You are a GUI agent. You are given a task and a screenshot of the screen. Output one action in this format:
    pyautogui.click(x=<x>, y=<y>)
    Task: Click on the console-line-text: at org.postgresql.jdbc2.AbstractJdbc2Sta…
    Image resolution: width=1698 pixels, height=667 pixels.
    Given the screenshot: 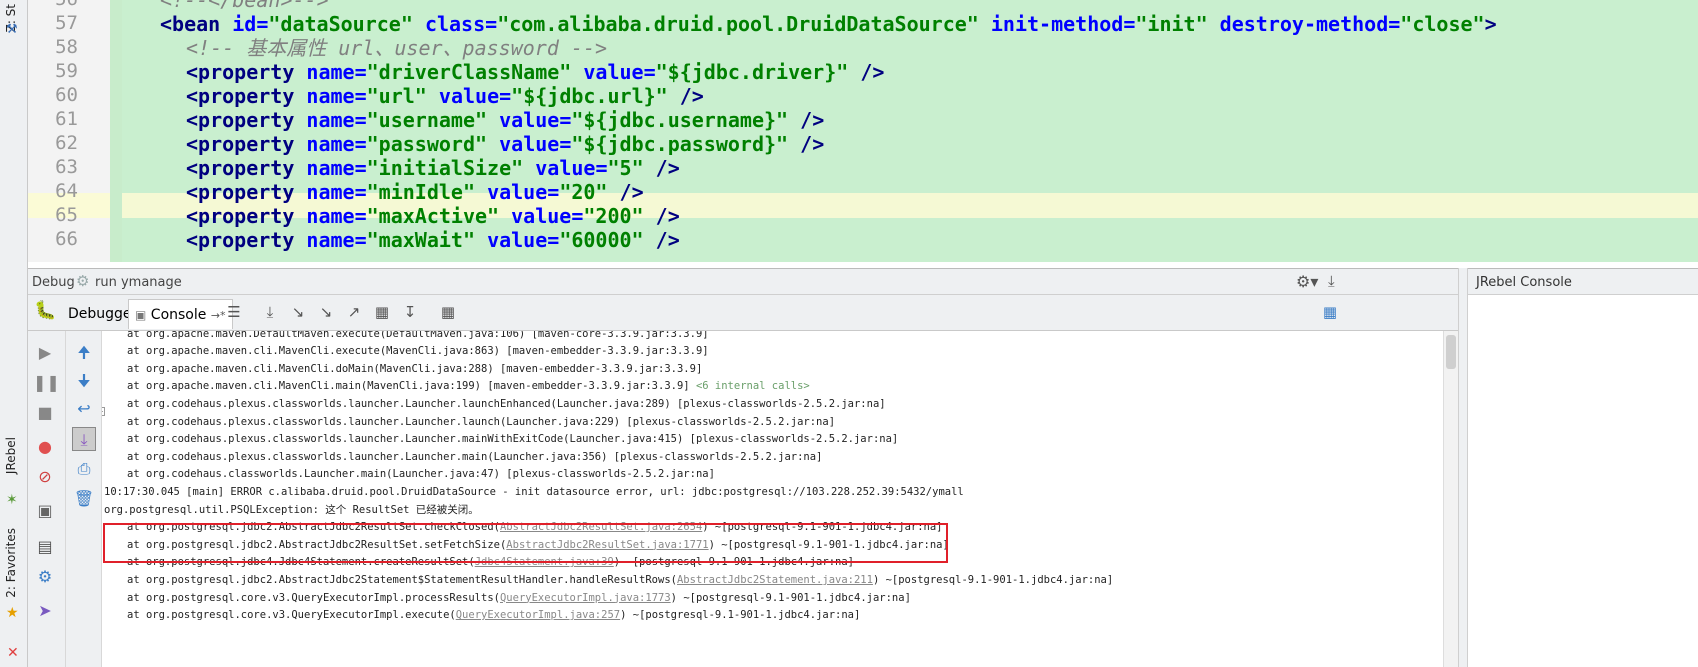 What is the action you would take?
    pyautogui.click(x=402, y=580)
    